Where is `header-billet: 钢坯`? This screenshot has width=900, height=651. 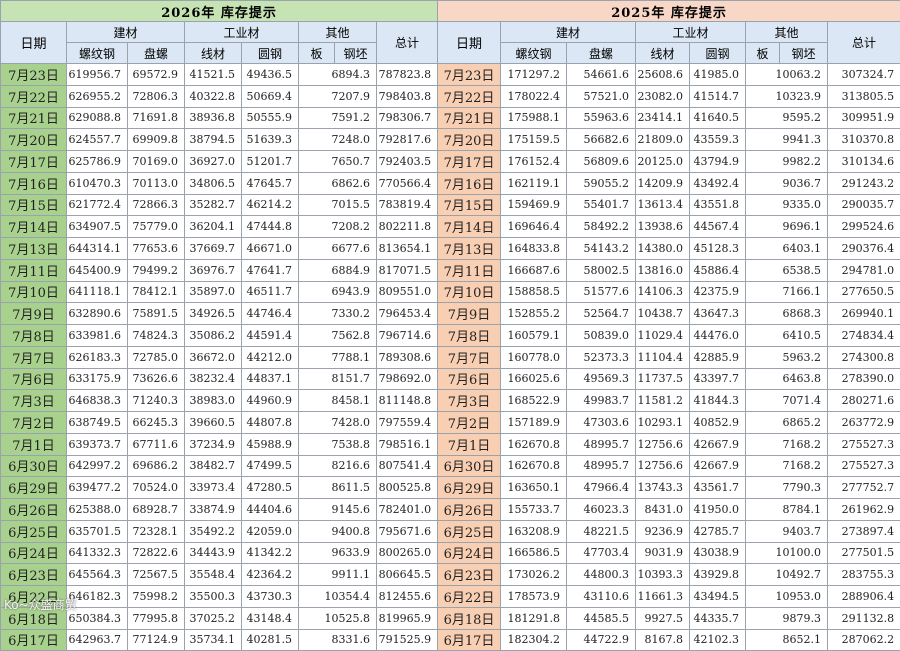
header-billet: 钢坯 is located at coordinates (804, 53).